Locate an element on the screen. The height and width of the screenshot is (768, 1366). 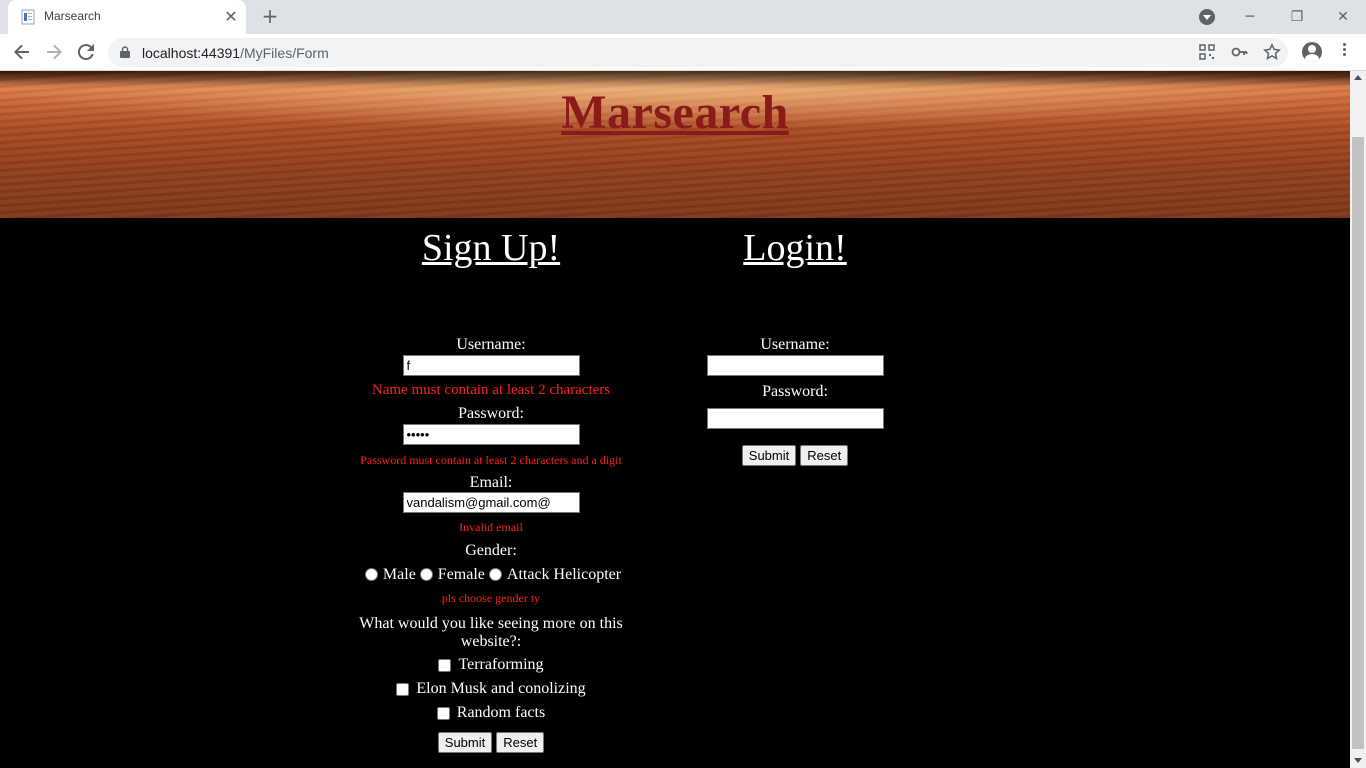
qr-code-icon is located at coordinates (1207, 52).